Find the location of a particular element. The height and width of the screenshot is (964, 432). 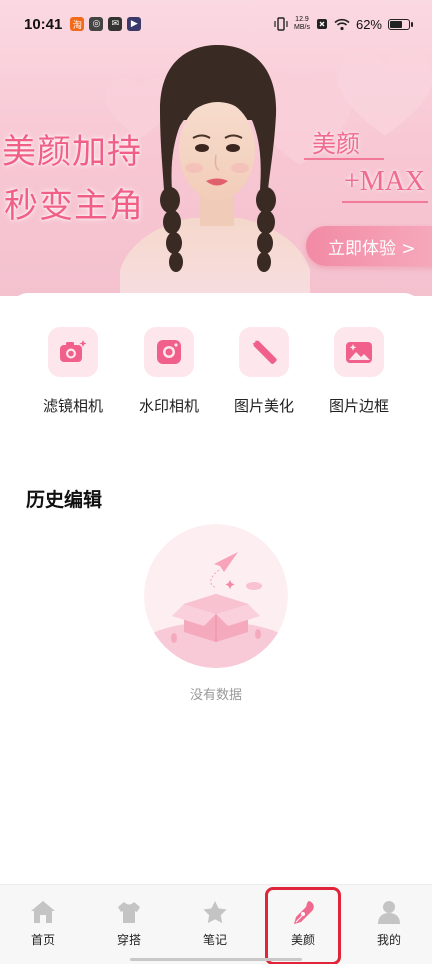

shirt-icon is located at coordinates (129, 912).